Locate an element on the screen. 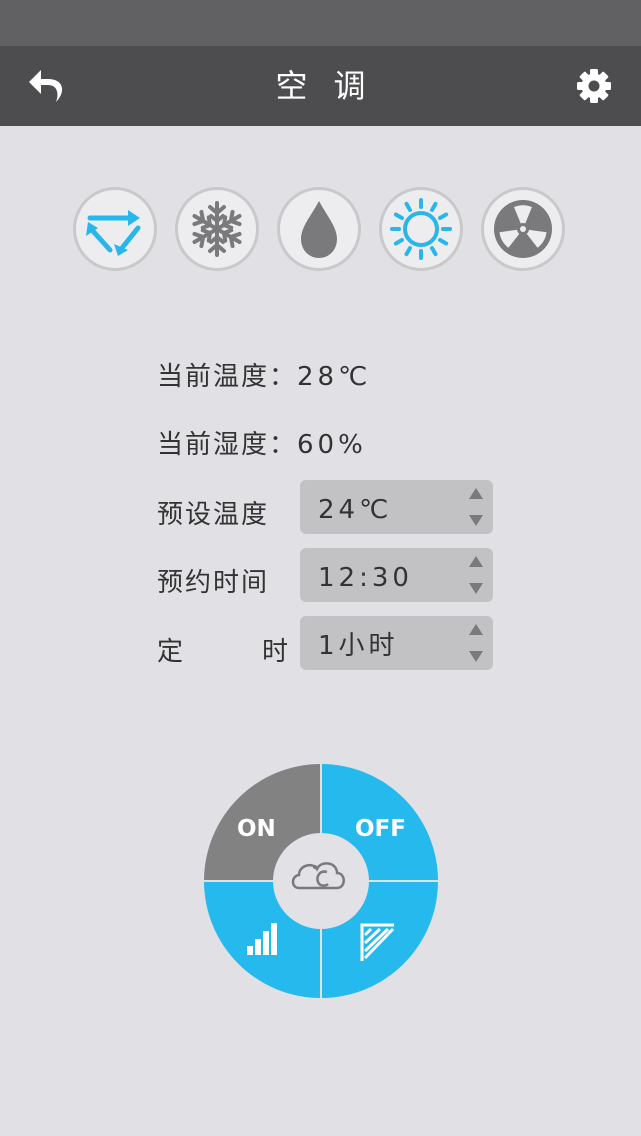 The image size is (641, 1136). current-humidity: 当前湿度：60% is located at coordinates (262, 442).